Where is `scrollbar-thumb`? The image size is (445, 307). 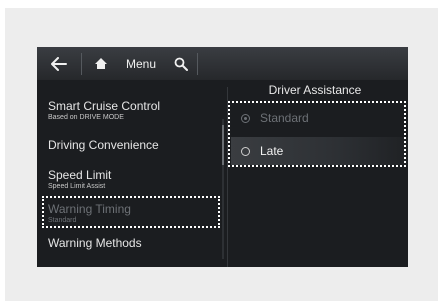 scrollbar-thumb is located at coordinates (223, 145).